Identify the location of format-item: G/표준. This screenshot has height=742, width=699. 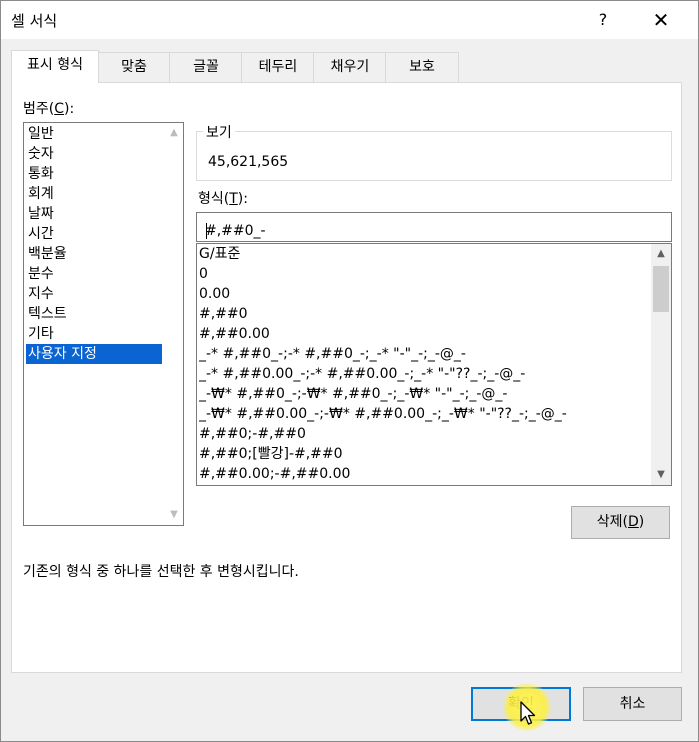
(423, 254).